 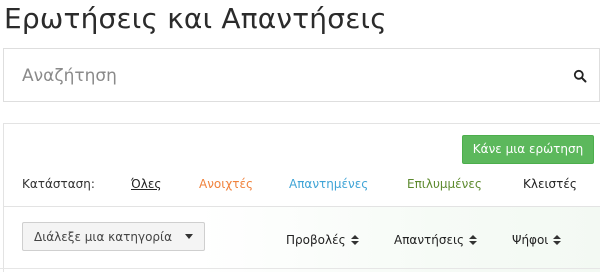 I want to click on status-filter-label: Κατάσταση:, so click(x=58, y=184).